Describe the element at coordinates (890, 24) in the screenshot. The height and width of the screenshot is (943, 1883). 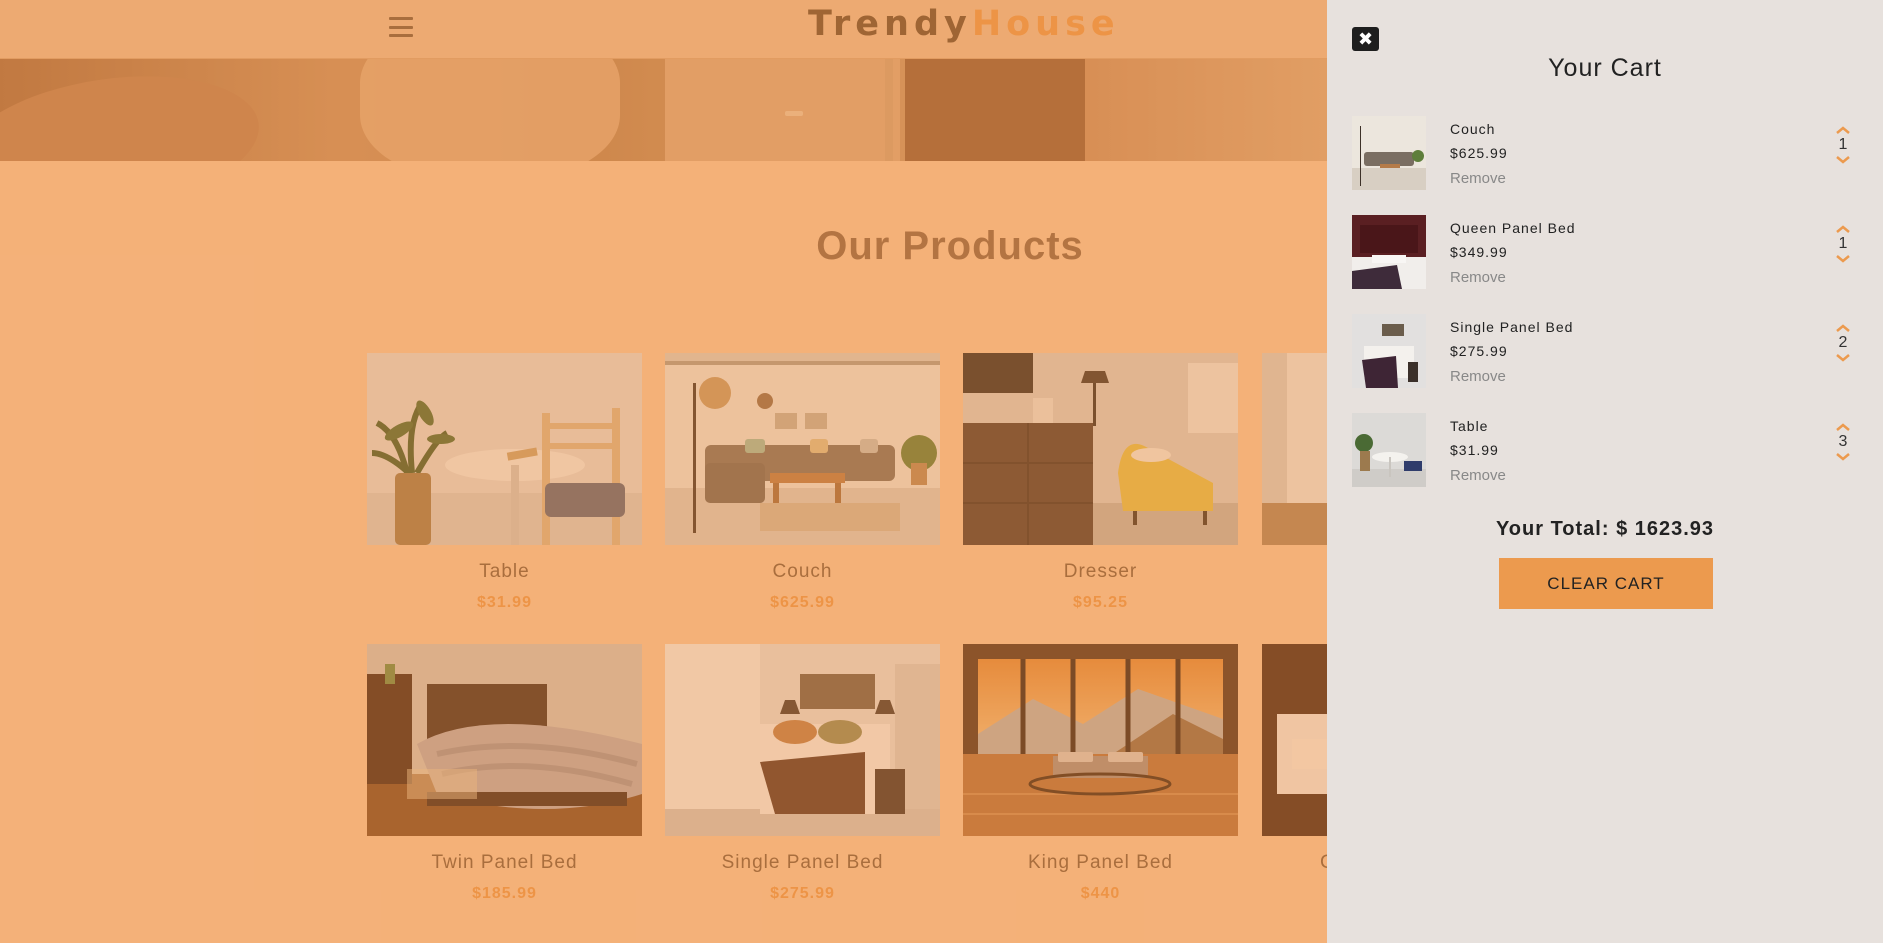
I see `logo-part-trendy: Trendy` at that location.